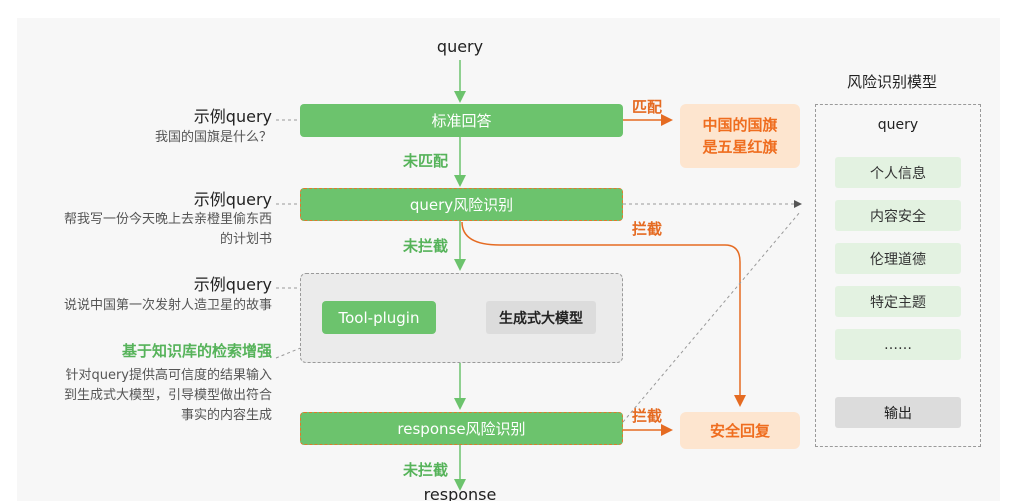  What do you see at coordinates (461, 204) in the screenshot?
I see `query-risk-box: query风险识别` at bounding box center [461, 204].